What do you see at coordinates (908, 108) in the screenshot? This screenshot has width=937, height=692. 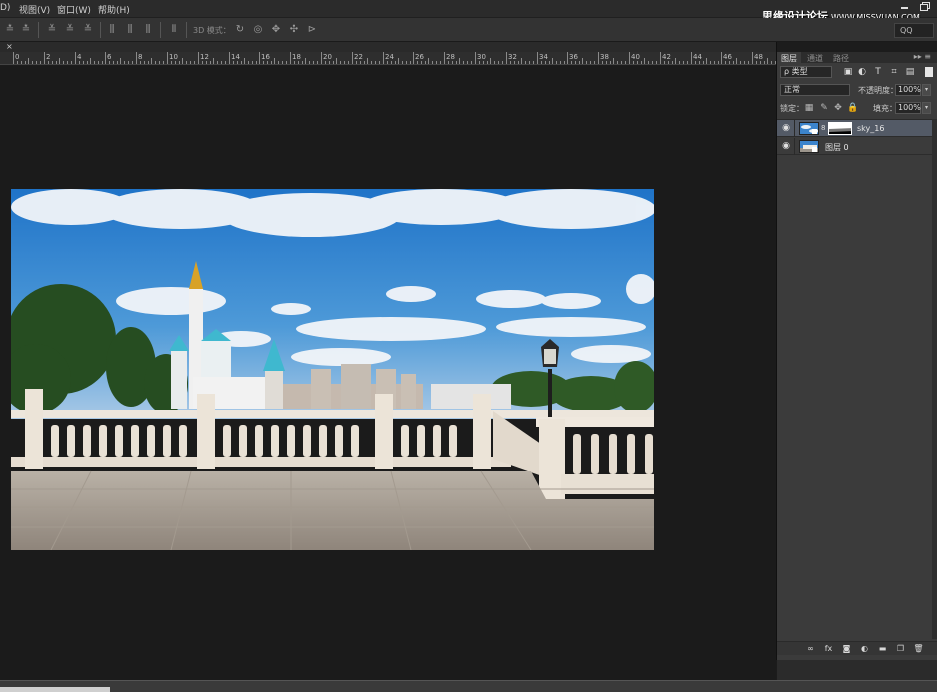 I see `fill-input: 100%` at bounding box center [908, 108].